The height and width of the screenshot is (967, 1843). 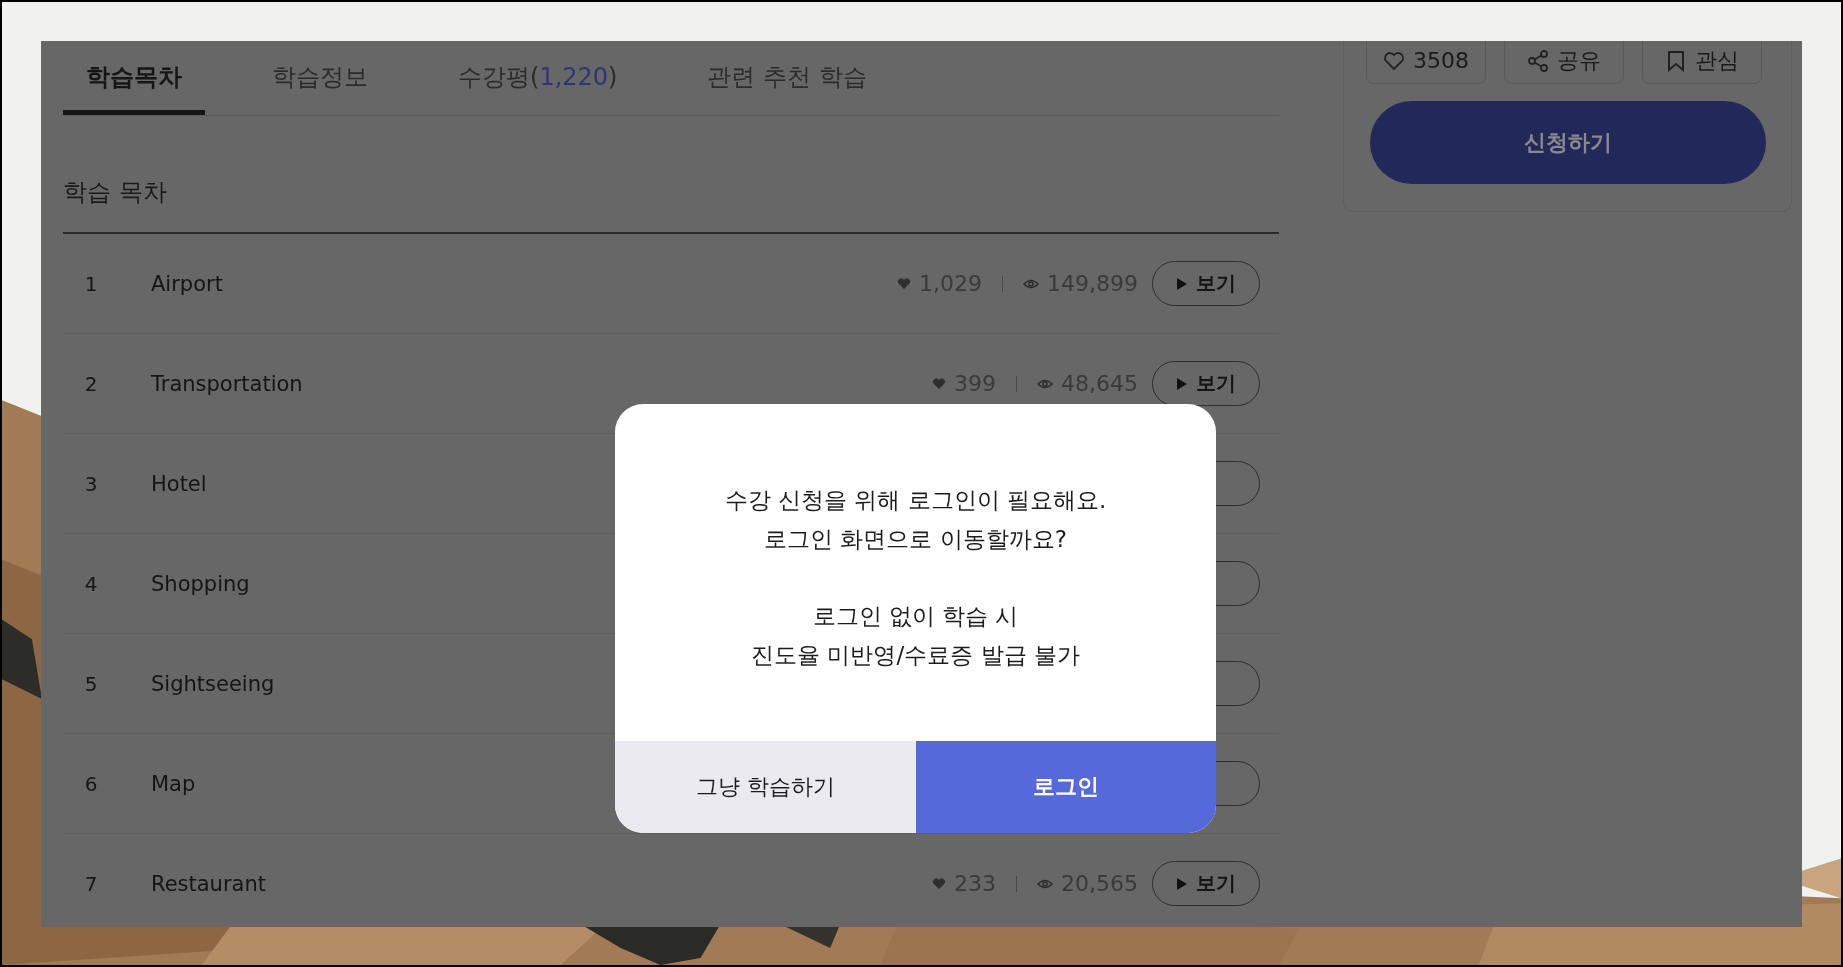 What do you see at coordinates (1394, 60) in the screenshot?
I see `heart-outline-icon` at bounding box center [1394, 60].